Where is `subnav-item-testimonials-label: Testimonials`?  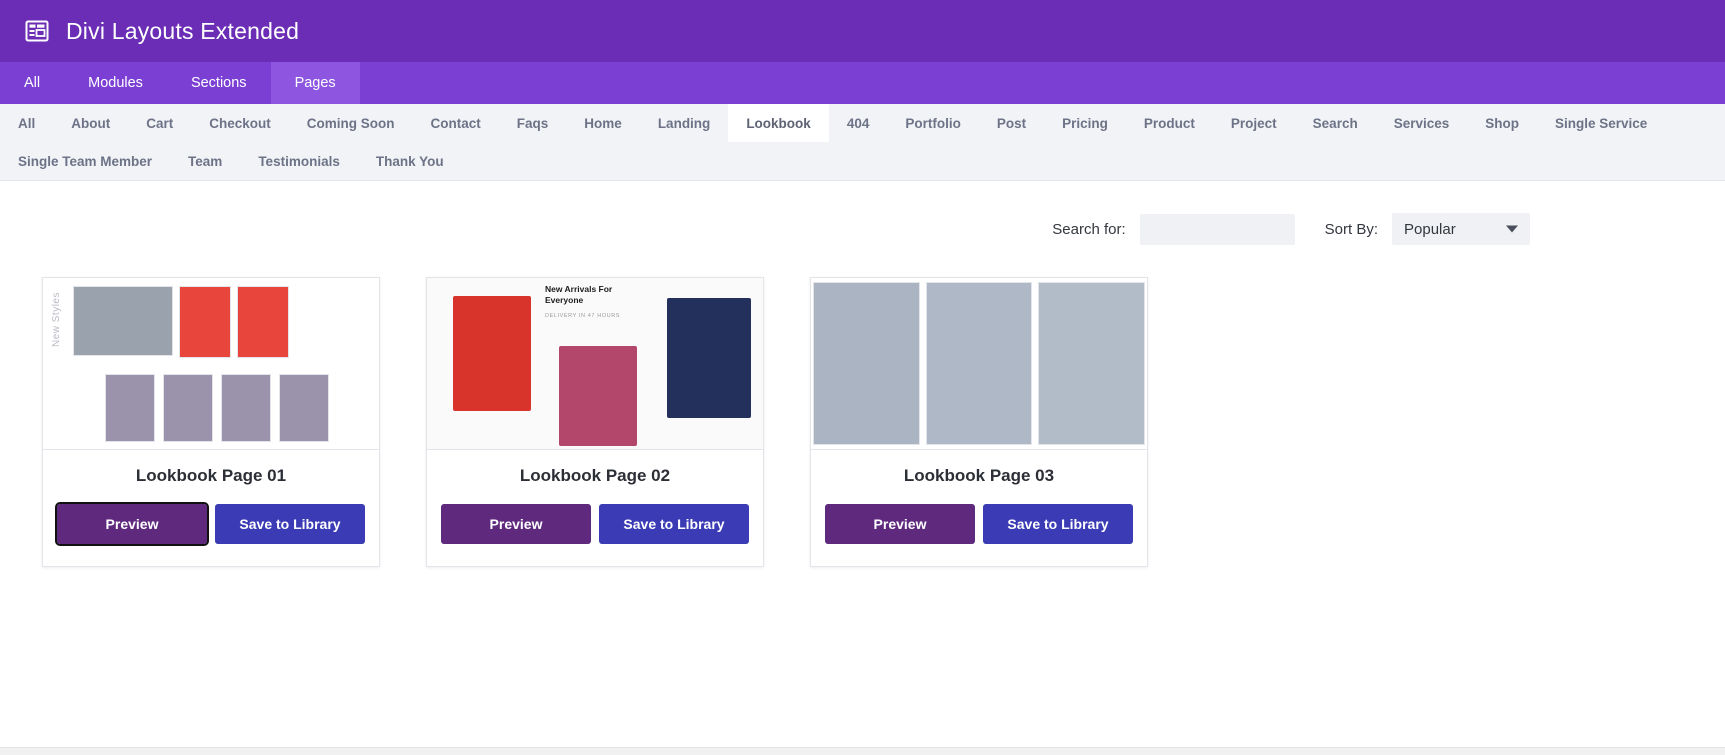
subnav-item-testimonials-label: Testimonials is located at coordinates (299, 161).